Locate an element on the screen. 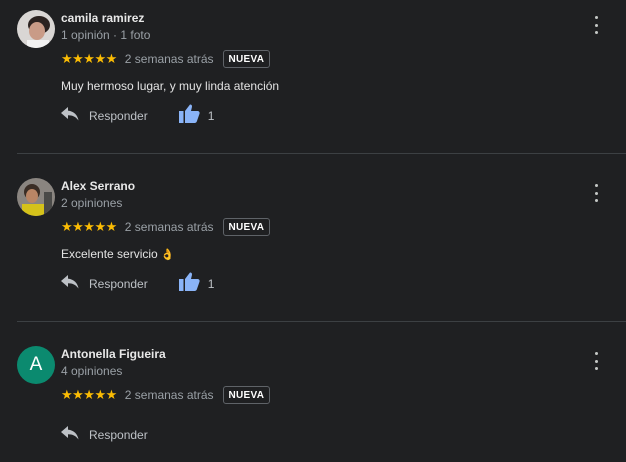  ok-hand-emoji: 👌 is located at coordinates (167, 255).